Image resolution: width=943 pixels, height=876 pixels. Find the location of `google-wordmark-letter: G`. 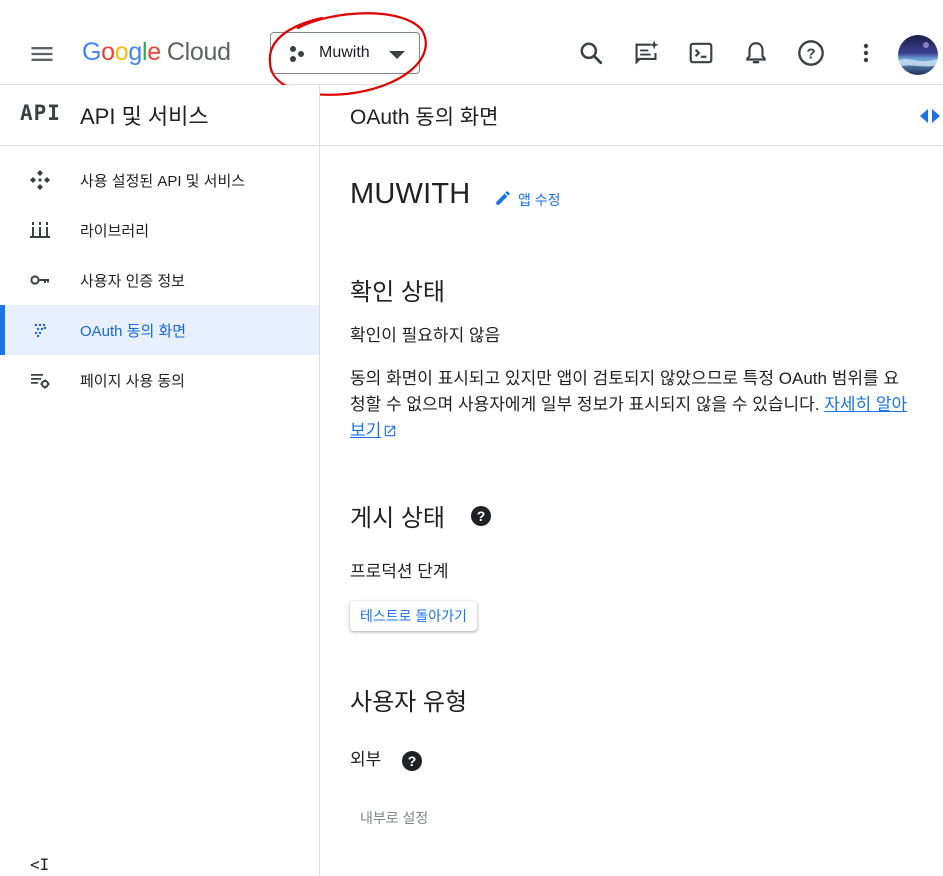

google-wordmark-letter: G is located at coordinates (92, 52).